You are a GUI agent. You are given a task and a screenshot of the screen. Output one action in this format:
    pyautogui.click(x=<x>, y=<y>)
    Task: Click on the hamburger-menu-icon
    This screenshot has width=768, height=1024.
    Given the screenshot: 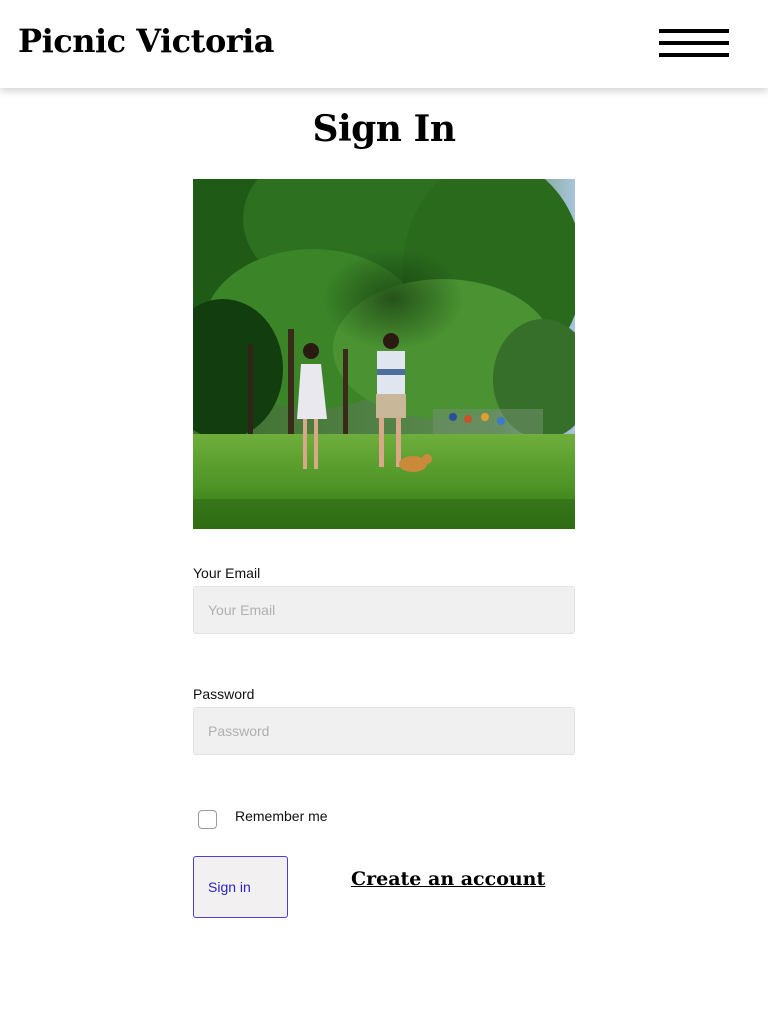 What is the action you would take?
    pyautogui.click(x=694, y=44)
    